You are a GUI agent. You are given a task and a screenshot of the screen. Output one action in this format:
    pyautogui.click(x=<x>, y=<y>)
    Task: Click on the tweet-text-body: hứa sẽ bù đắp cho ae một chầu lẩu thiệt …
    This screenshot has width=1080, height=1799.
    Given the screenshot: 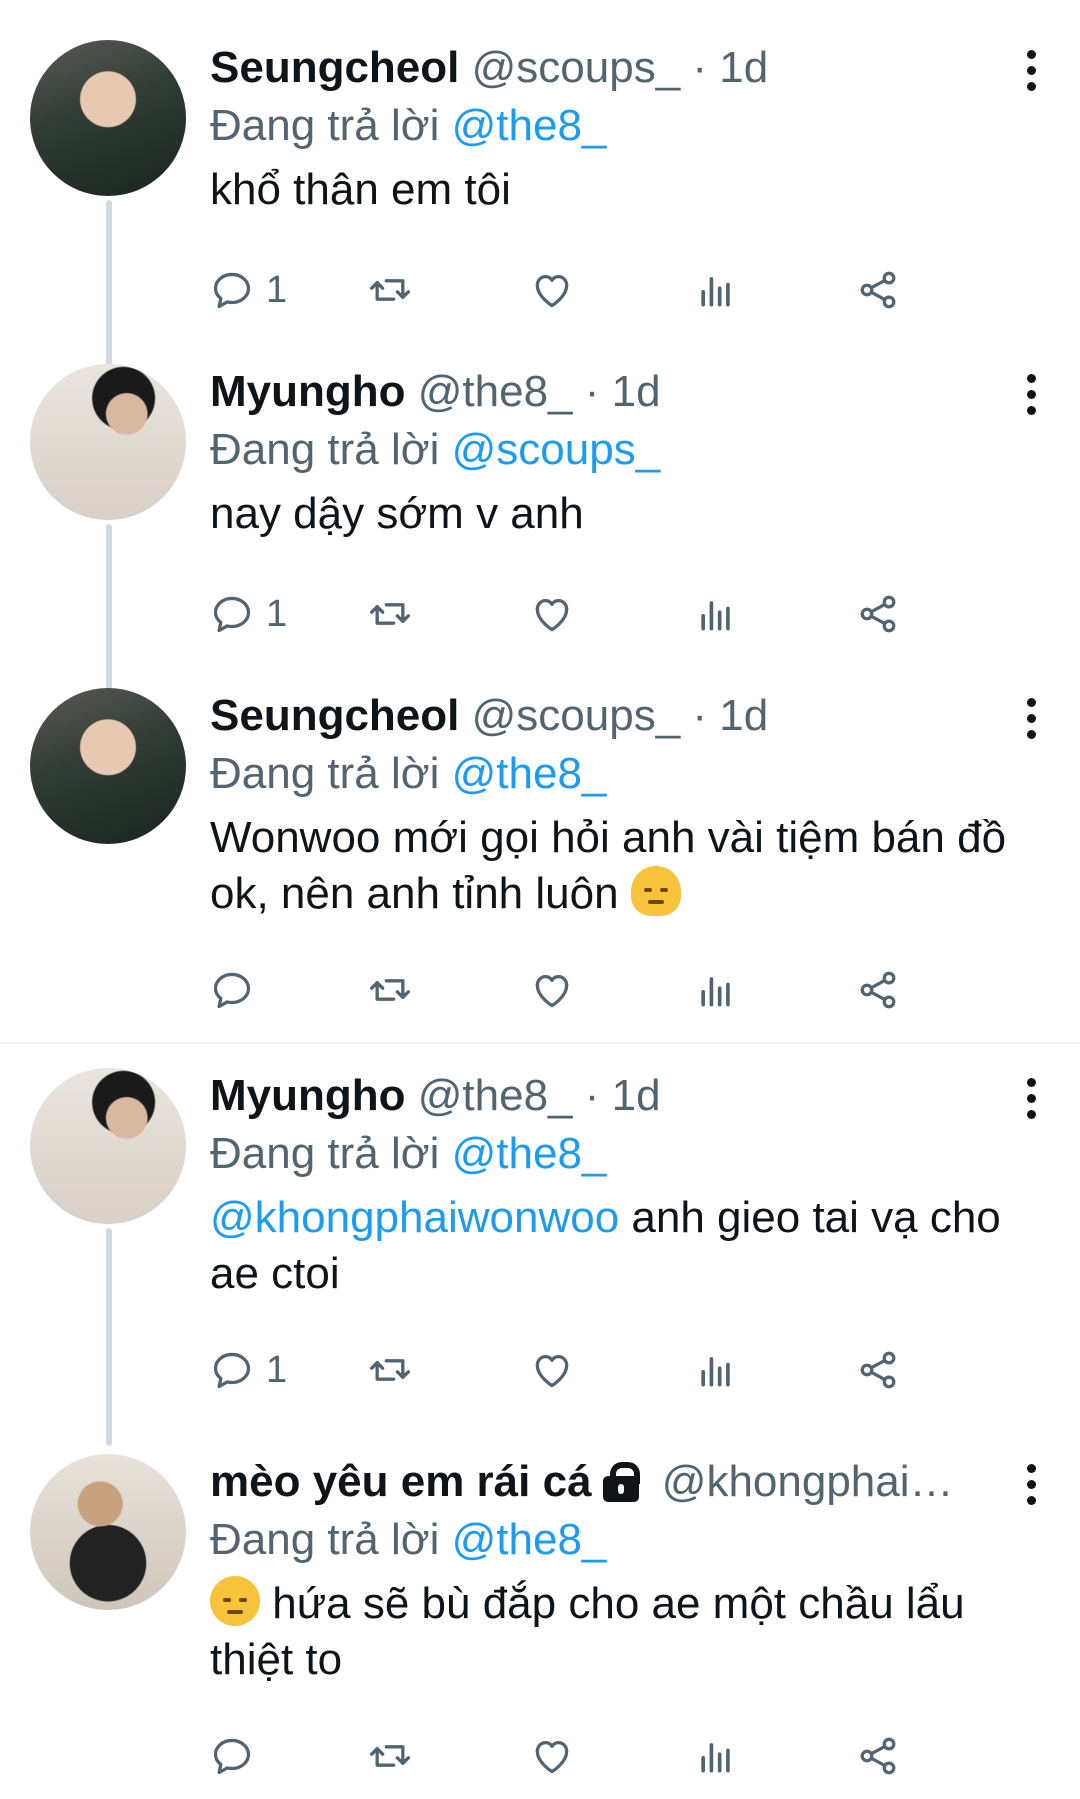 What is the action you would take?
    pyautogui.click(x=587, y=1631)
    